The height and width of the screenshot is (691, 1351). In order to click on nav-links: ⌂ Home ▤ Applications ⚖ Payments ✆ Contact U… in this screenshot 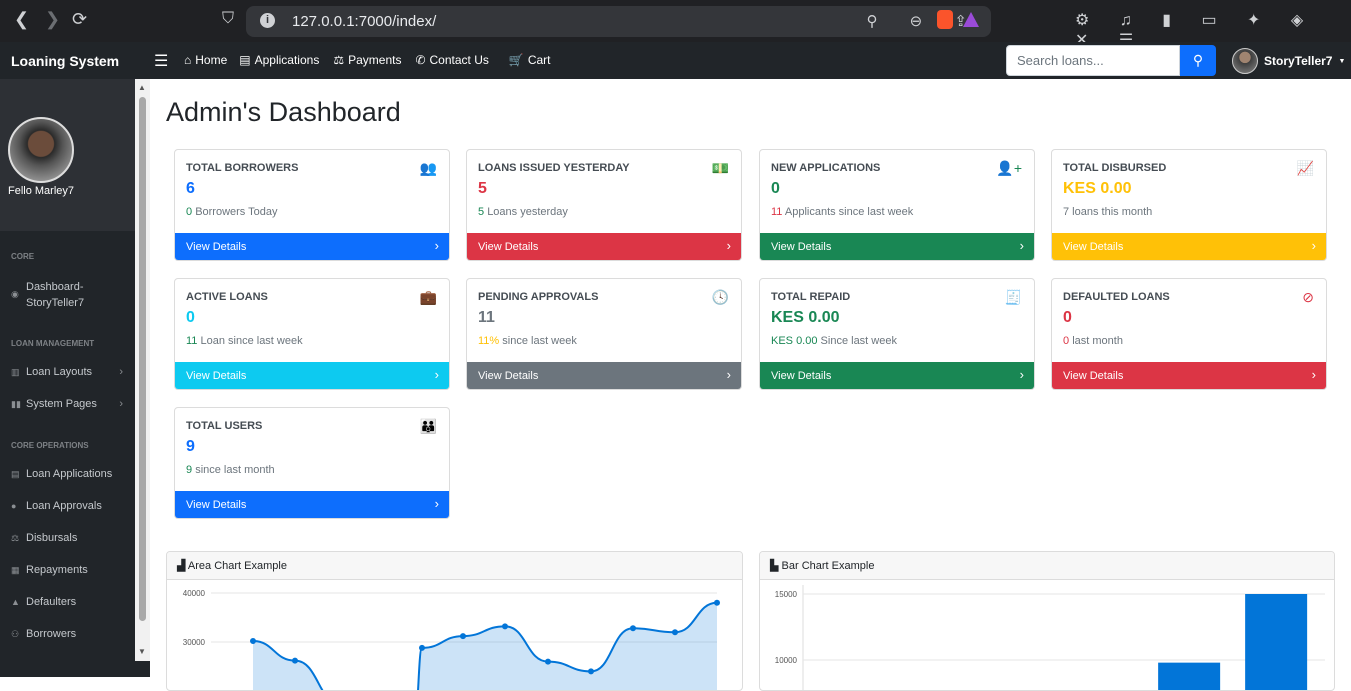, I will do `click(375, 60)`.